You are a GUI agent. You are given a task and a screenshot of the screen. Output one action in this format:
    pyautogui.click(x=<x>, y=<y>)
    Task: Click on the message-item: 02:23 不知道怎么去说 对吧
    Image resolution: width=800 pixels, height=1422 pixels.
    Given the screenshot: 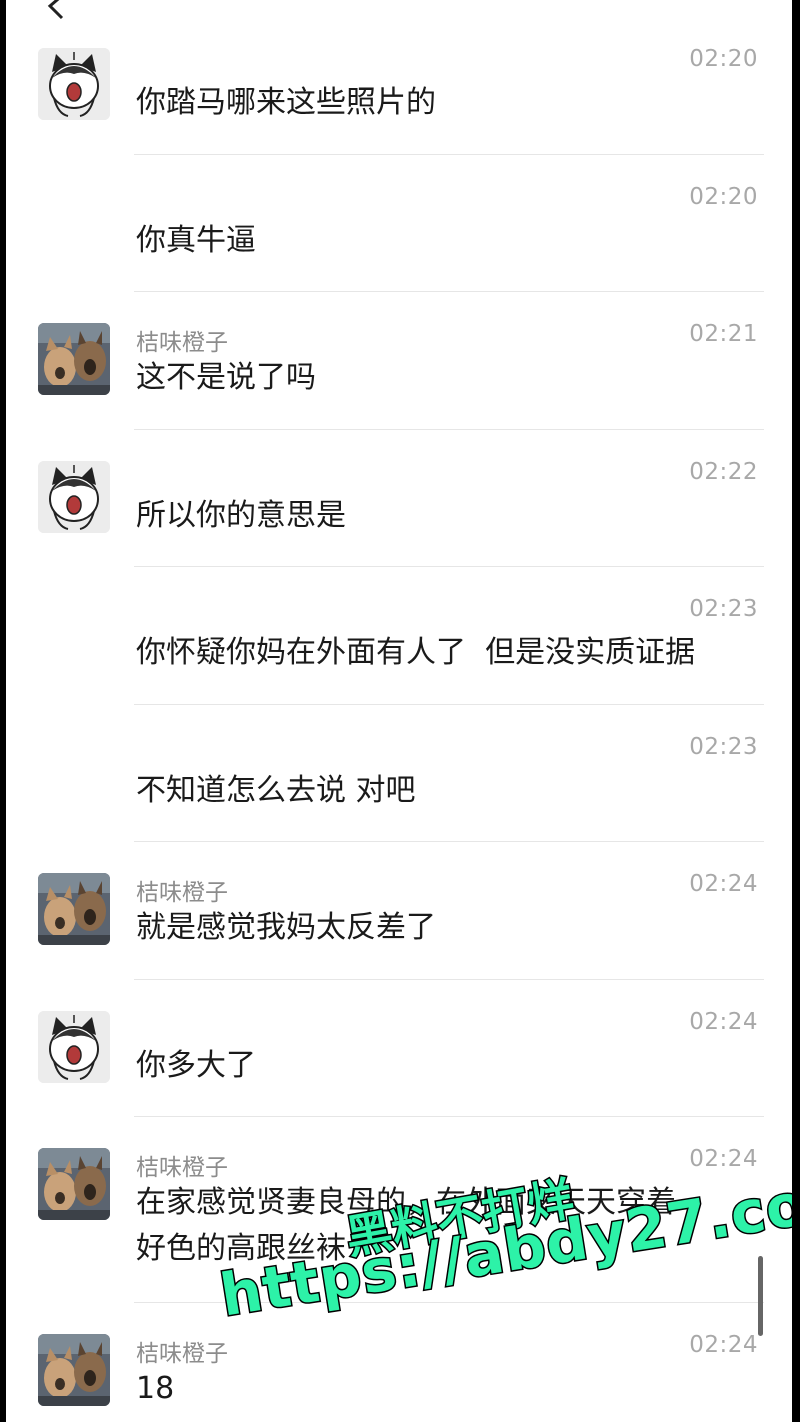 What is the action you would take?
    pyautogui.click(x=399, y=775)
    